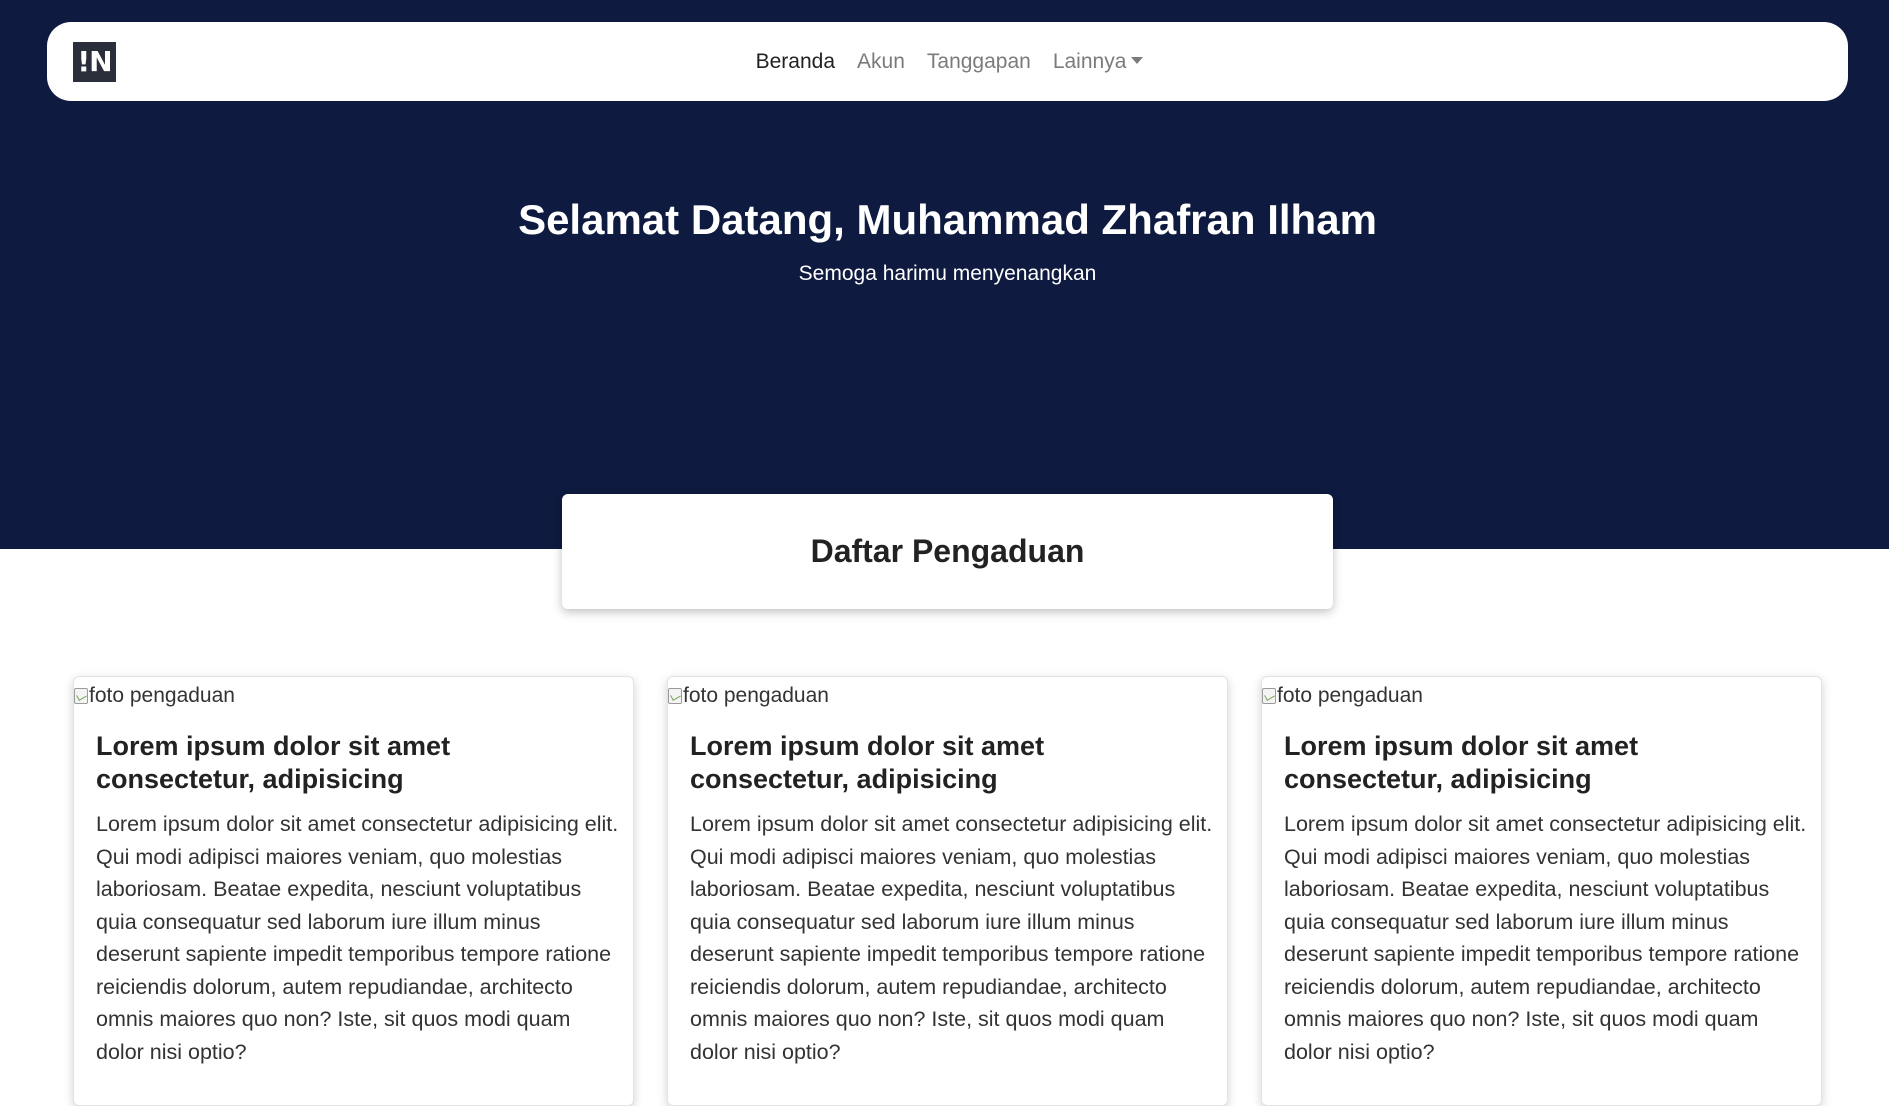 The image size is (1889, 1106). What do you see at coordinates (795, 62) in the screenshot?
I see `nav-item-beranda: Beranda` at bounding box center [795, 62].